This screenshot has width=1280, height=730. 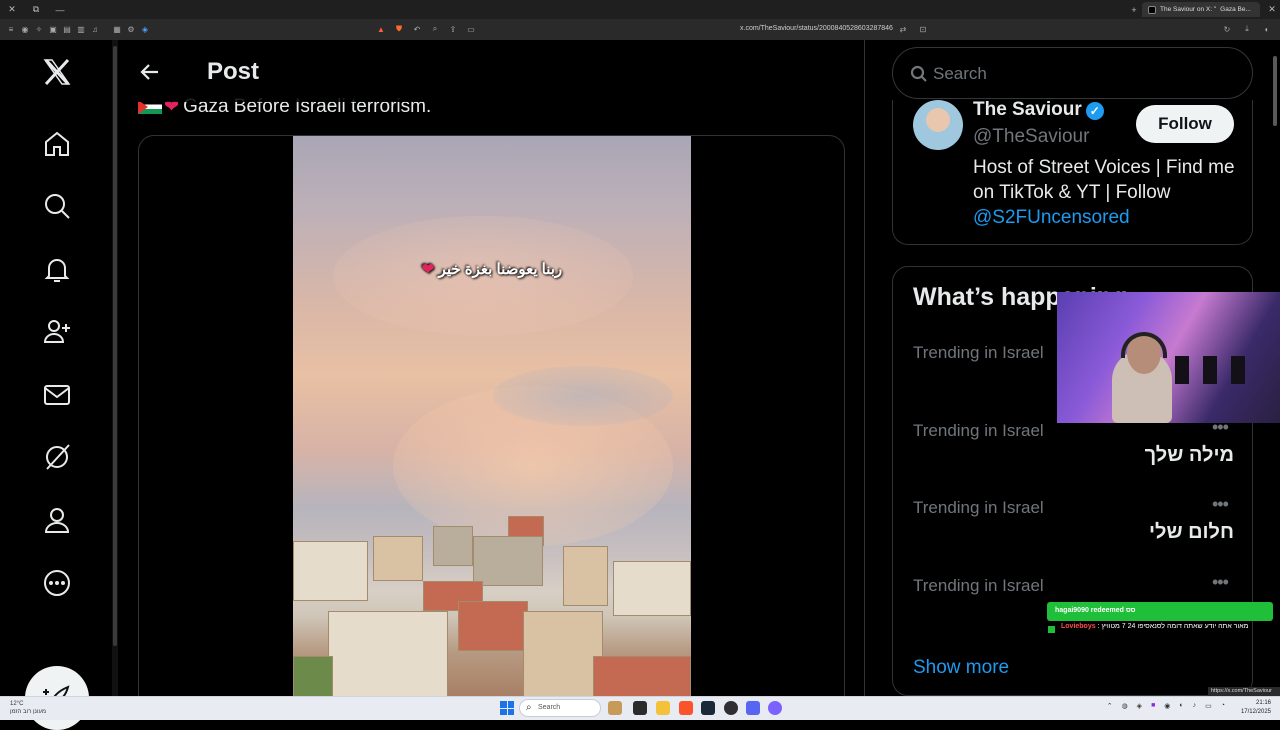 What do you see at coordinates (507, 708) in the screenshot?
I see `start-menu-icon` at bounding box center [507, 708].